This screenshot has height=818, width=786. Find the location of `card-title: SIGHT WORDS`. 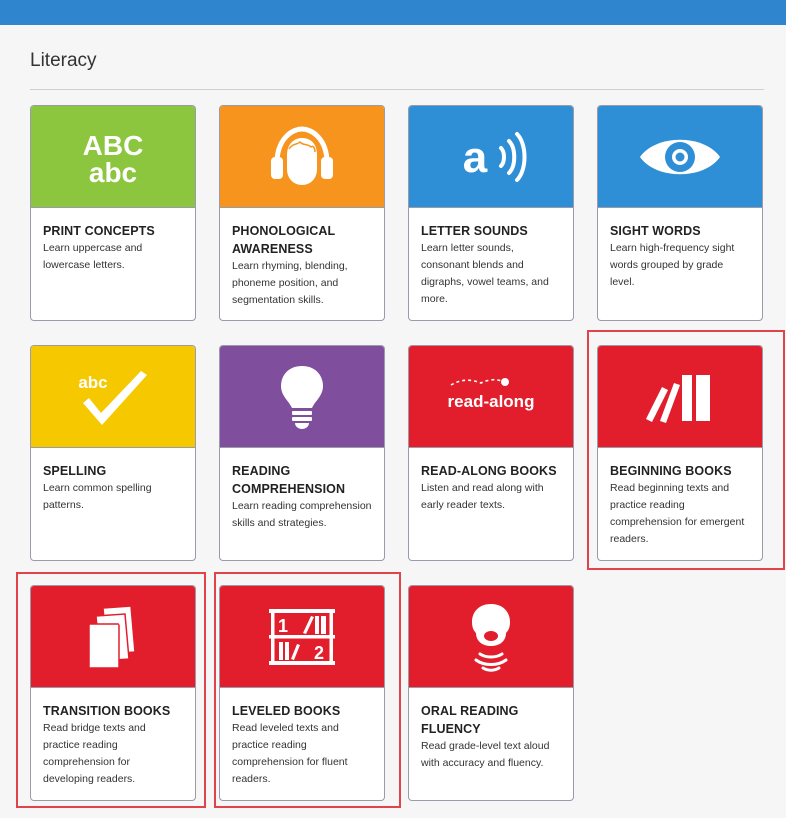

card-title: SIGHT WORDS is located at coordinates (655, 231).